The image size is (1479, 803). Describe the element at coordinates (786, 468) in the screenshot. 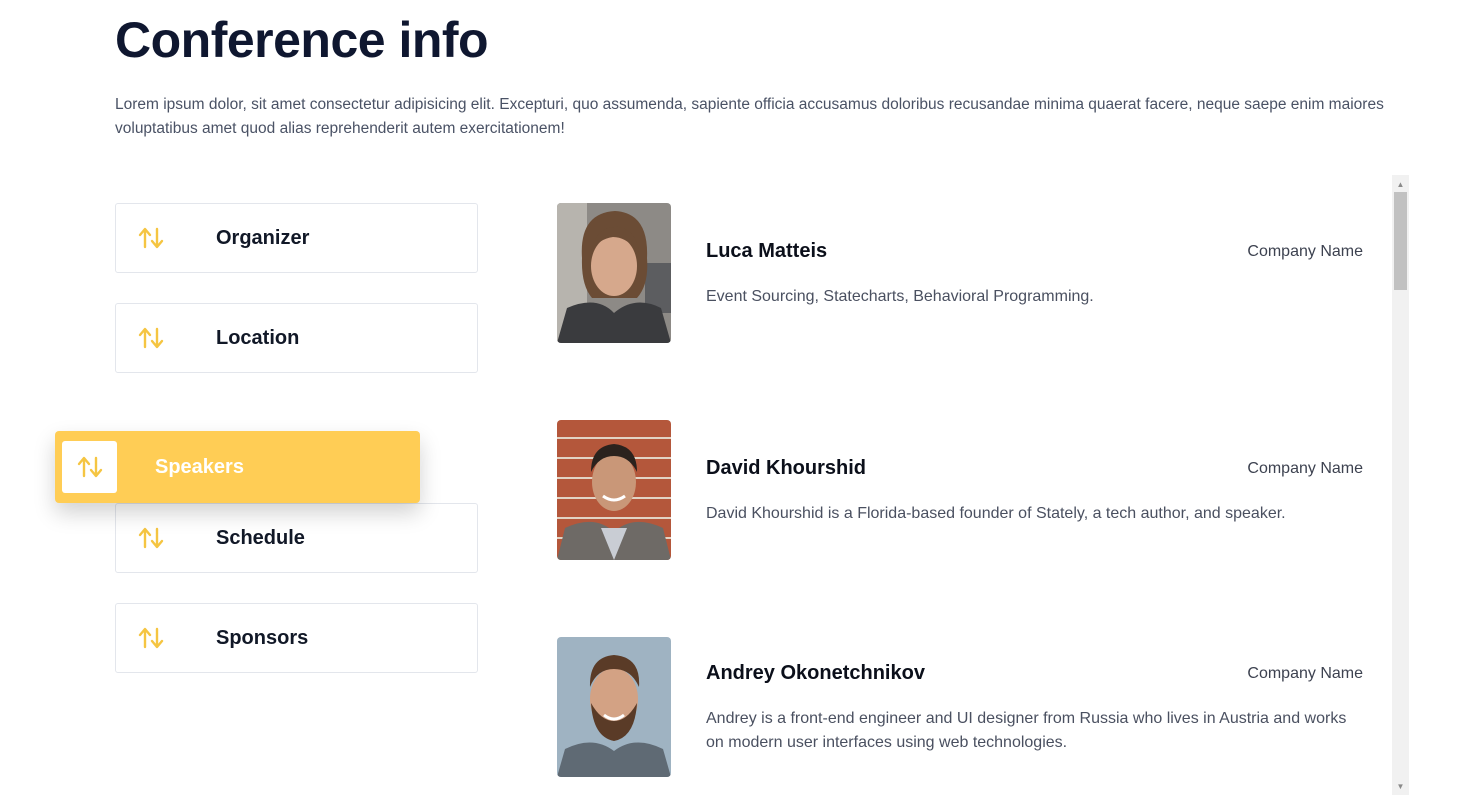

I see `speaker-name: David Khourshid` at that location.